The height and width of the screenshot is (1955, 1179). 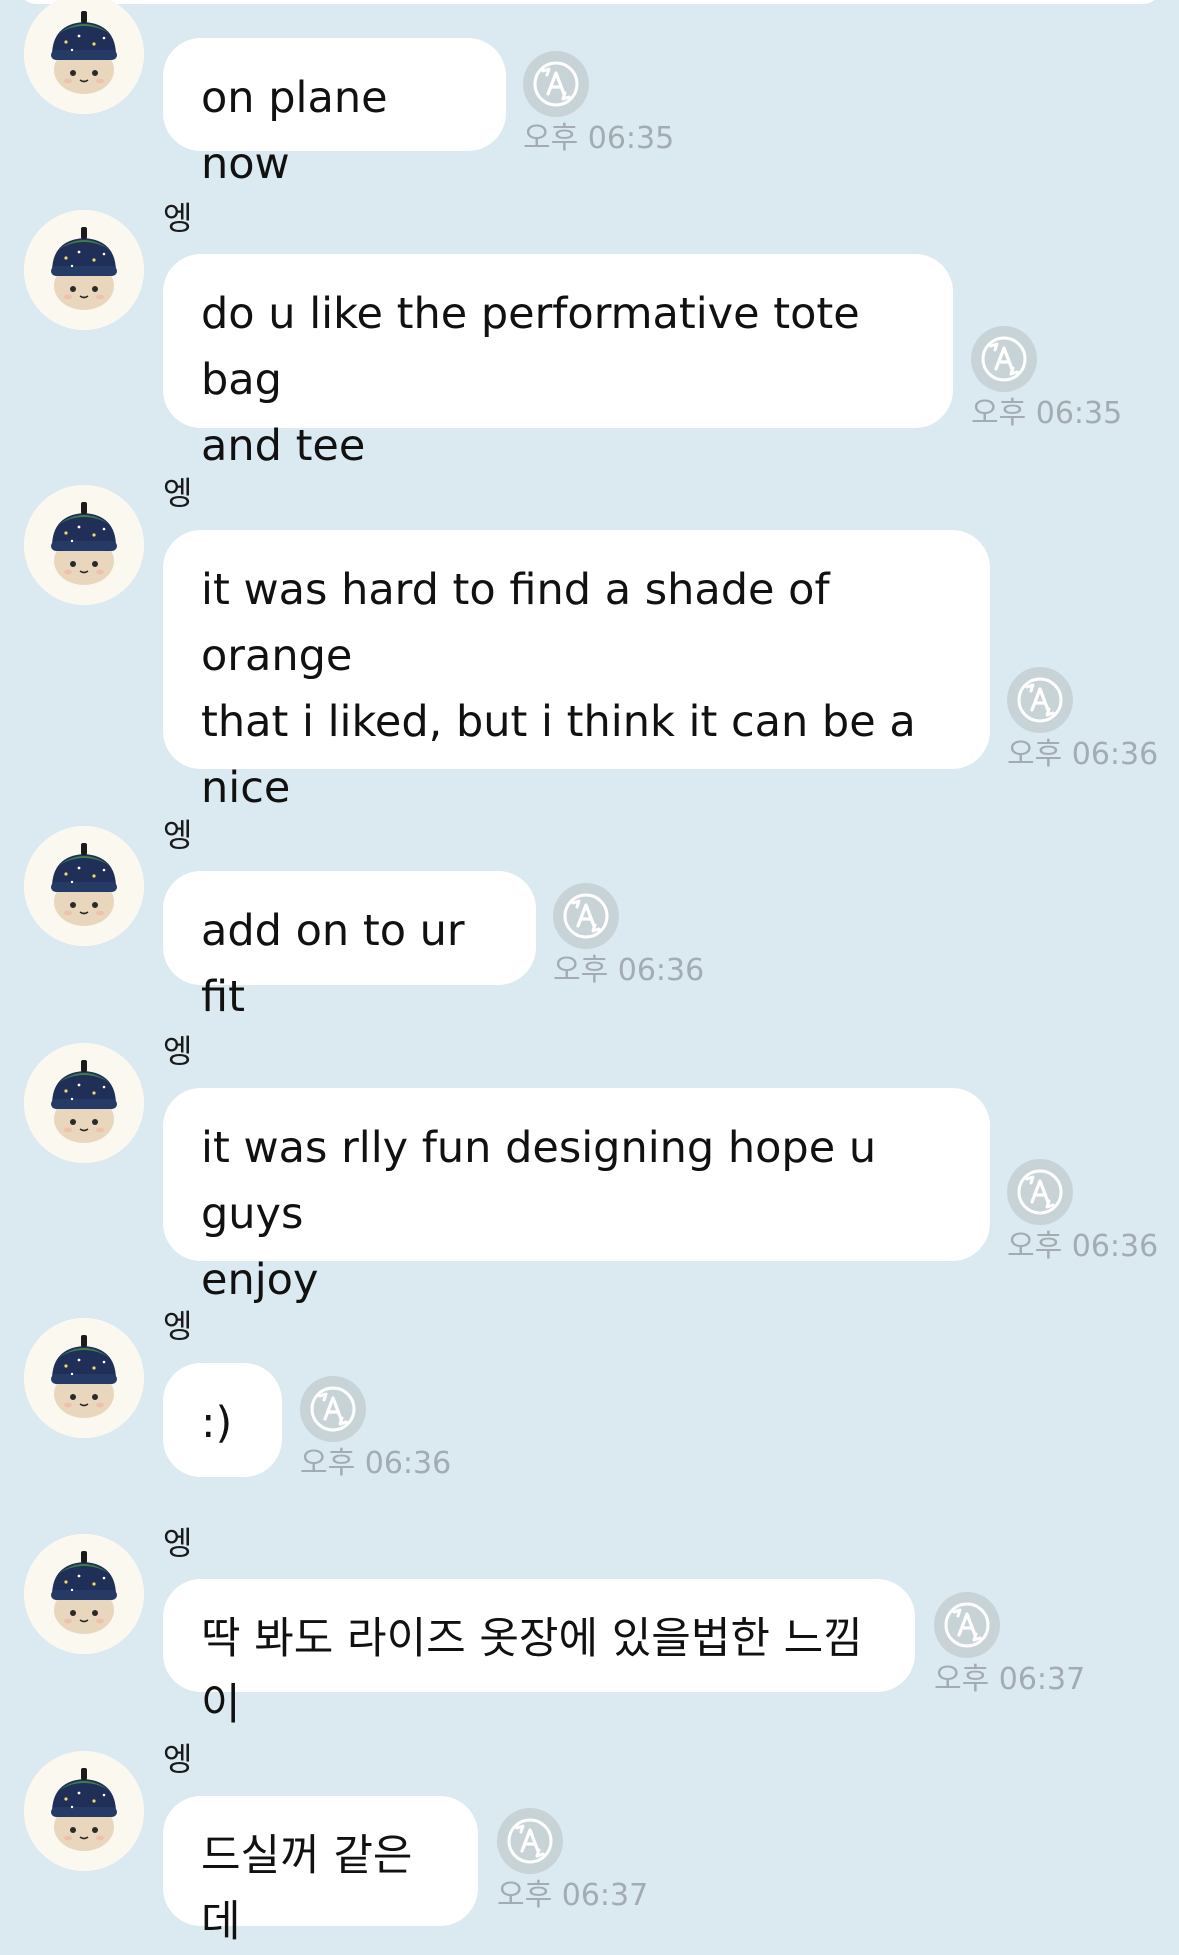 What do you see at coordinates (589, 2) in the screenshot?
I see `previous-bubble-edge` at bounding box center [589, 2].